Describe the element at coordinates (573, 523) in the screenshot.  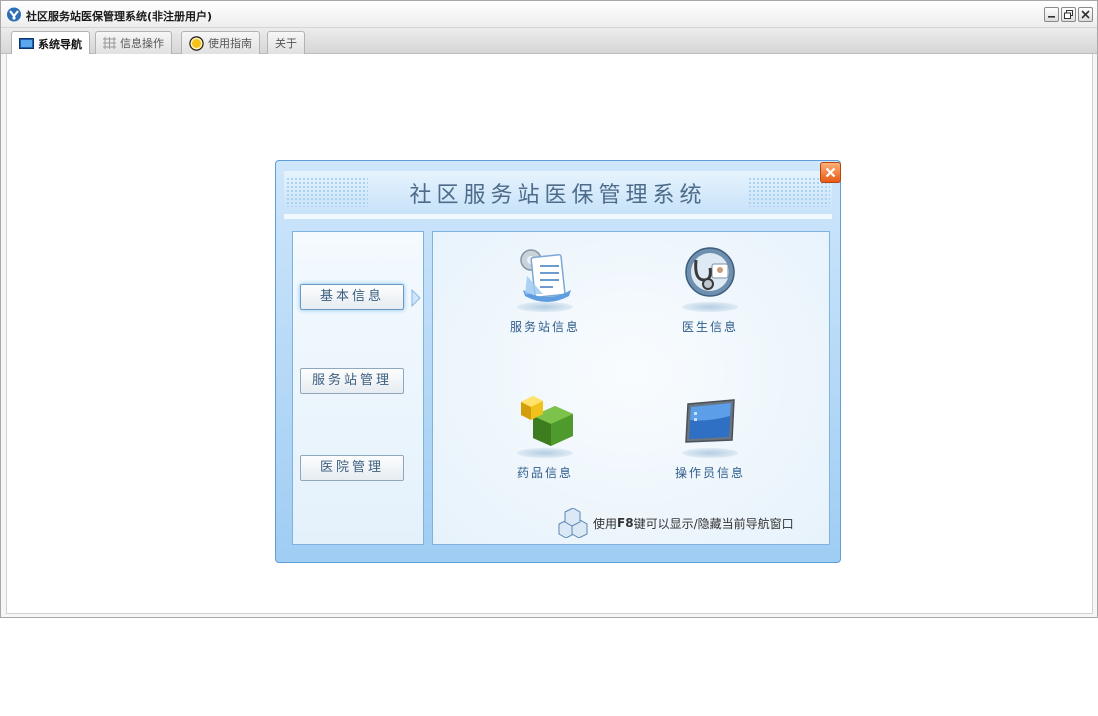
I see `cubes-icon` at that location.